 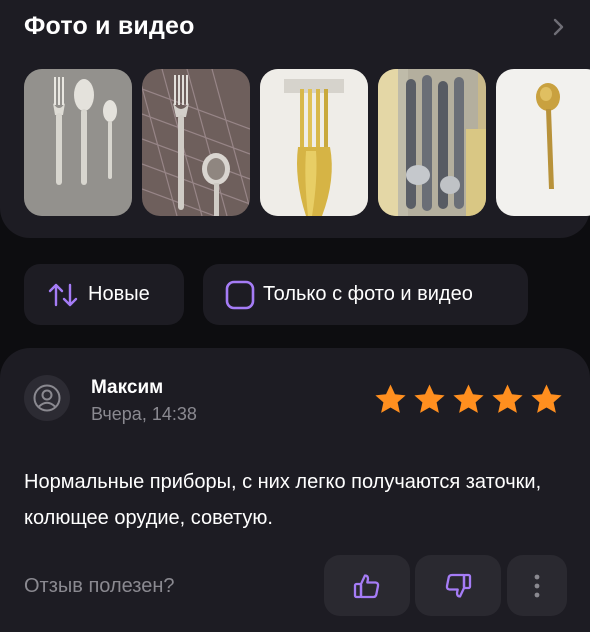 I want to click on sort-newest-label: Новые, so click(x=119, y=294).